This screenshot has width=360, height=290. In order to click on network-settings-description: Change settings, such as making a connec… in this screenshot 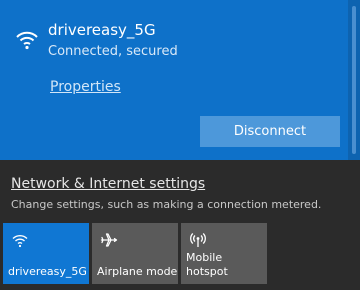, I will do `click(166, 204)`.